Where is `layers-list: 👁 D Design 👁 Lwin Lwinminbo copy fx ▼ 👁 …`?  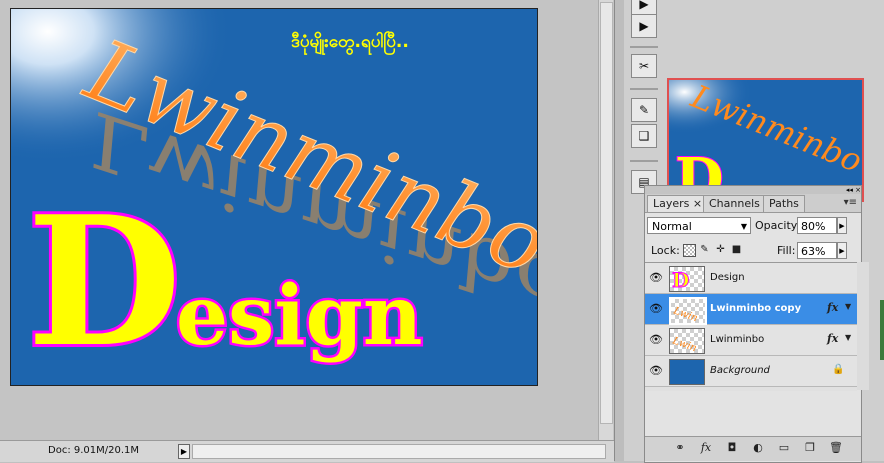 layers-list: 👁 D Design 👁 Lwin Lwinminbo copy fx ▼ 👁 … is located at coordinates (751, 326).